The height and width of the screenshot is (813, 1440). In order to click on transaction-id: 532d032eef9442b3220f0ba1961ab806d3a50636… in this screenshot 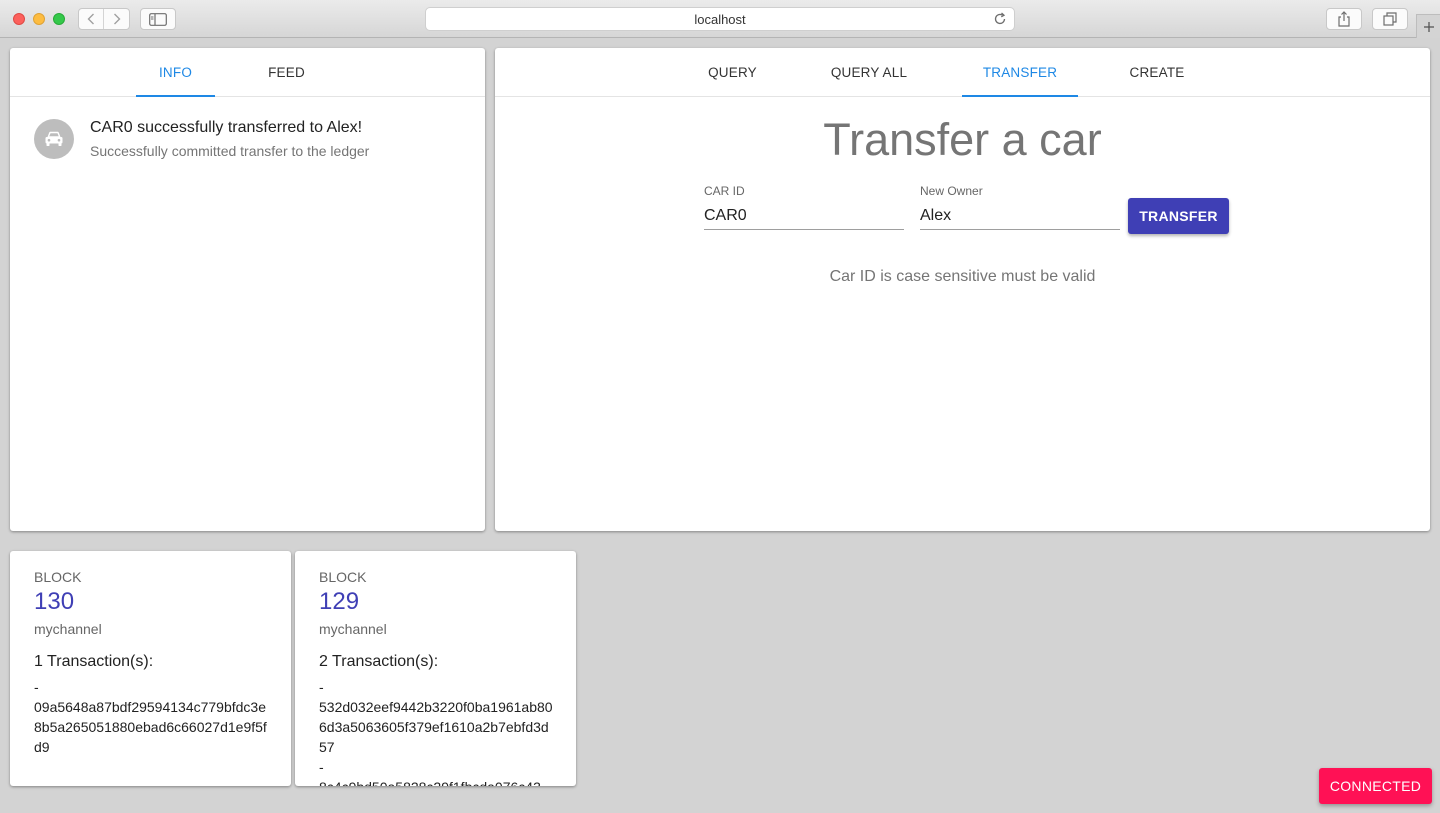, I will do `click(436, 727)`.